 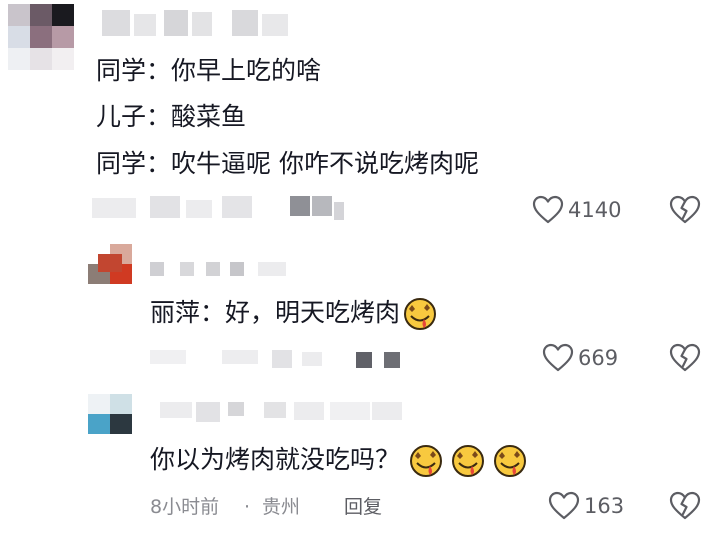 I want to click on location: 贵州, so click(x=281, y=507).